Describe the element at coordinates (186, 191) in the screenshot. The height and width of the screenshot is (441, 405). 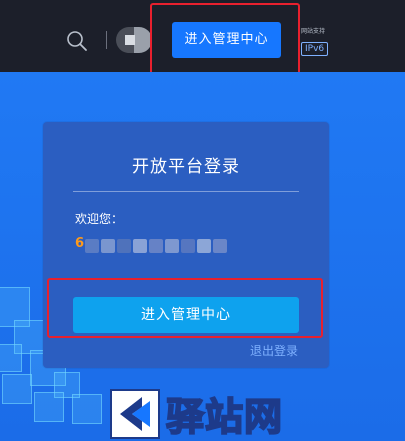
I see `title-divider` at that location.